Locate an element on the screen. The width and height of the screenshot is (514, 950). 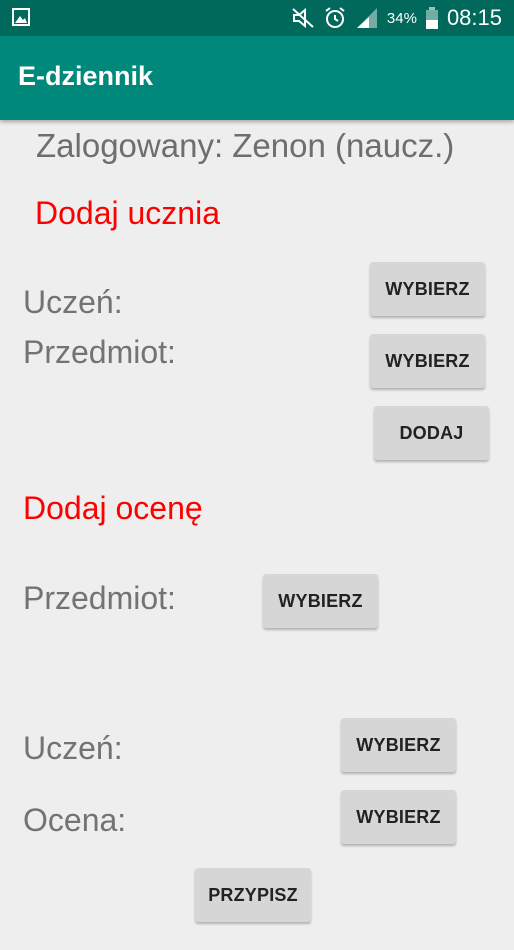
clock: 08:15 is located at coordinates (474, 17).